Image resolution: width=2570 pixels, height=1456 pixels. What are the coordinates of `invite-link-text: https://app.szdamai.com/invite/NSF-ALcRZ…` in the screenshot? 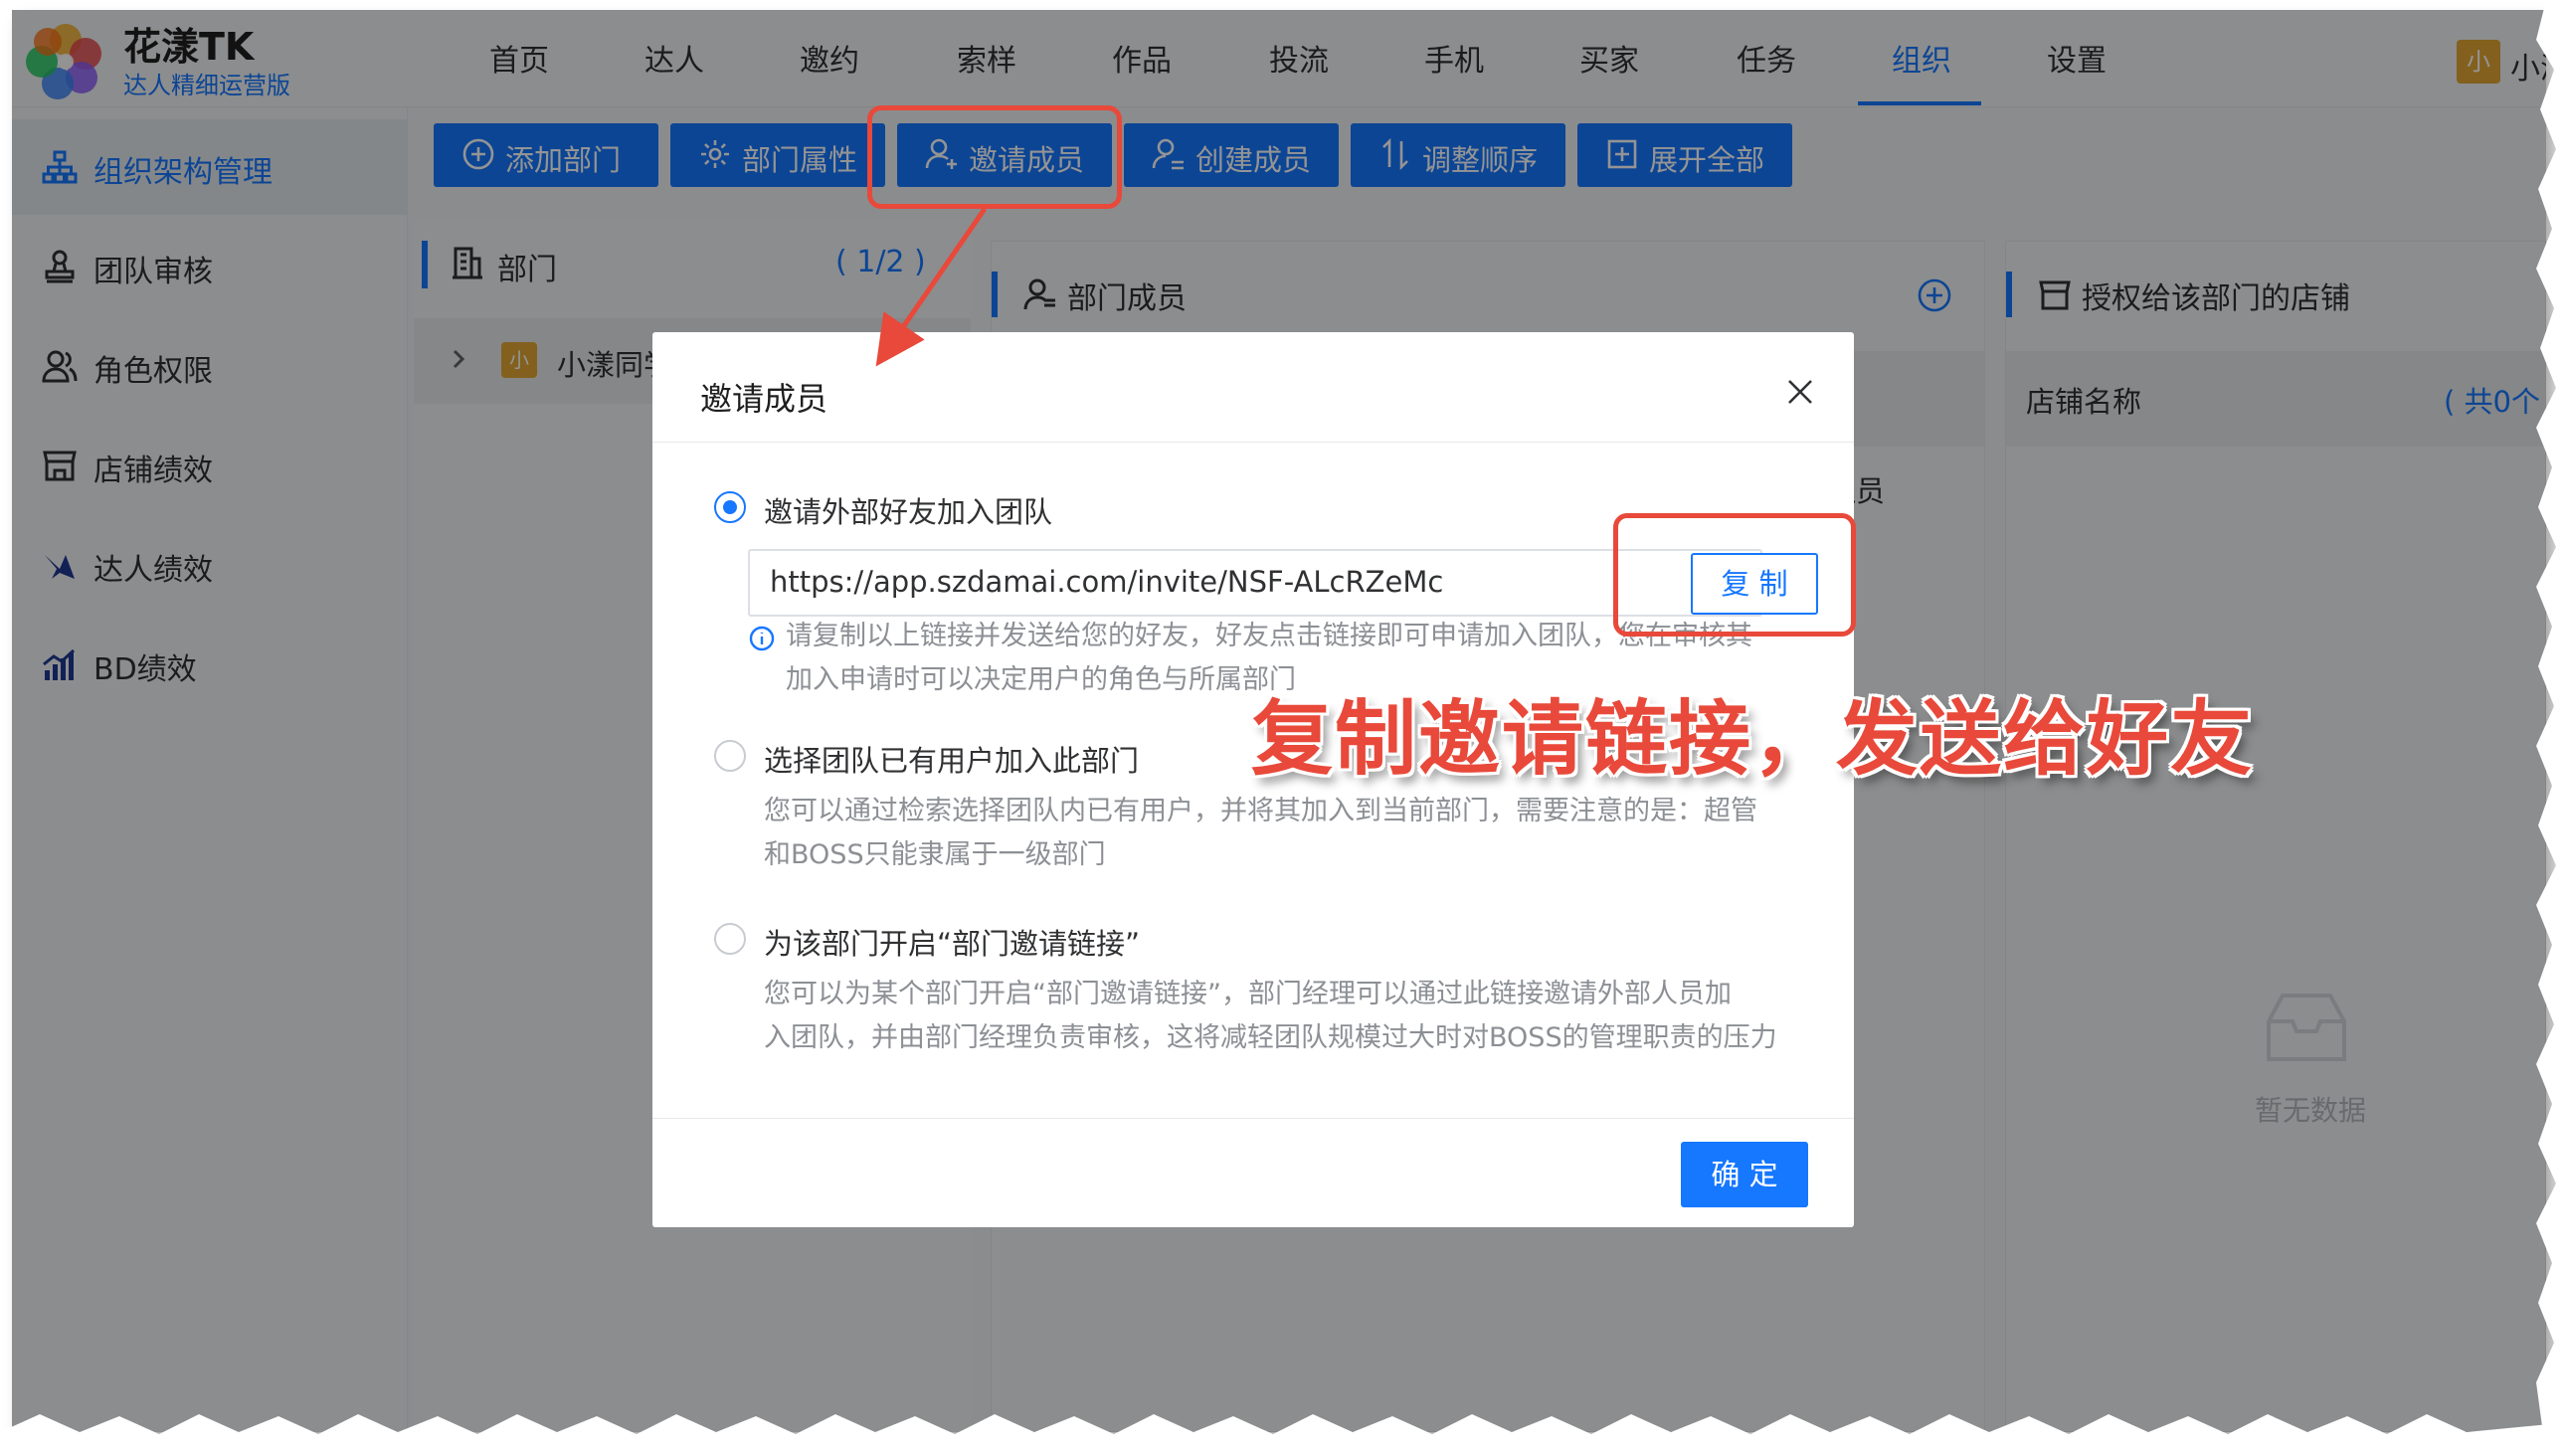 It's located at (1107, 582).